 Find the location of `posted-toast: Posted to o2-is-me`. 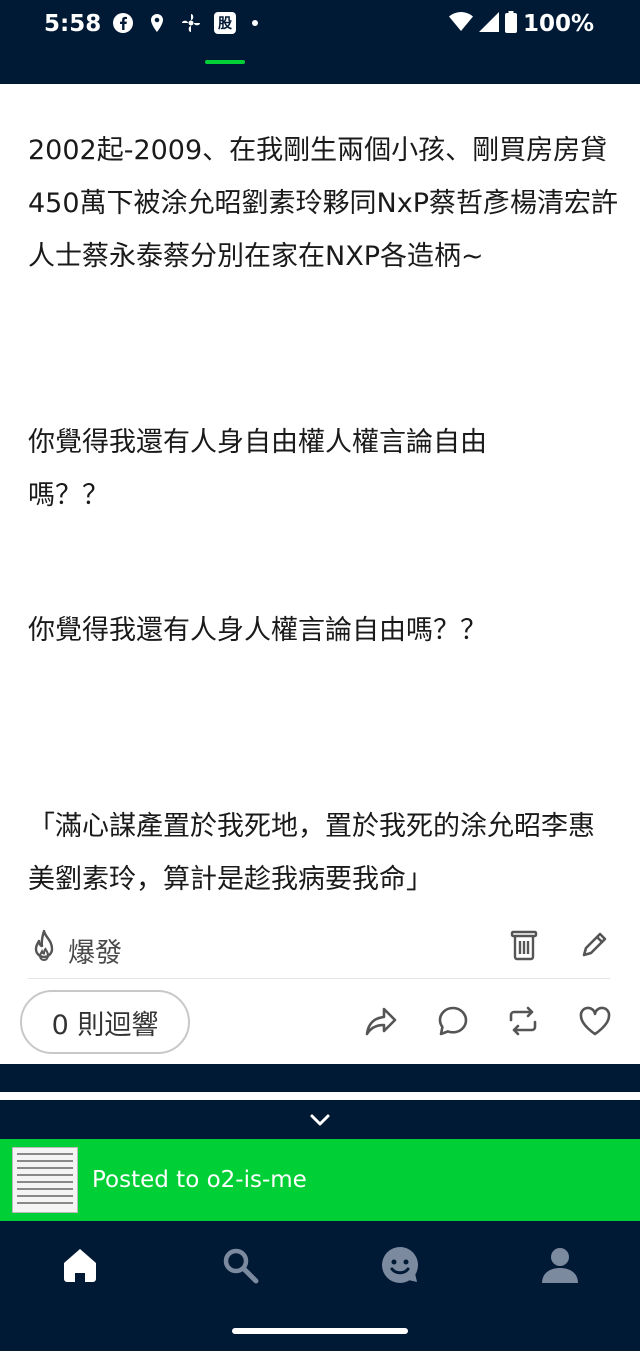

posted-toast: Posted to o2-is-me is located at coordinates (320, 1180).